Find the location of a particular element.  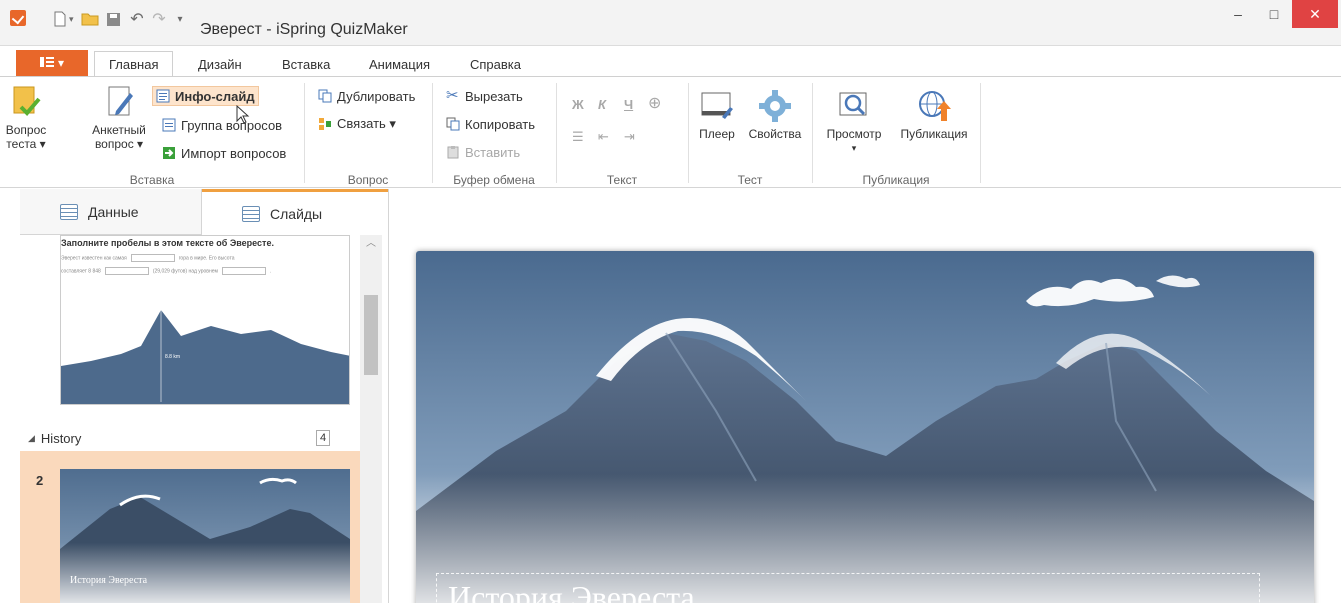

tab-animation: Анимация is located at coordinates (399, 64).